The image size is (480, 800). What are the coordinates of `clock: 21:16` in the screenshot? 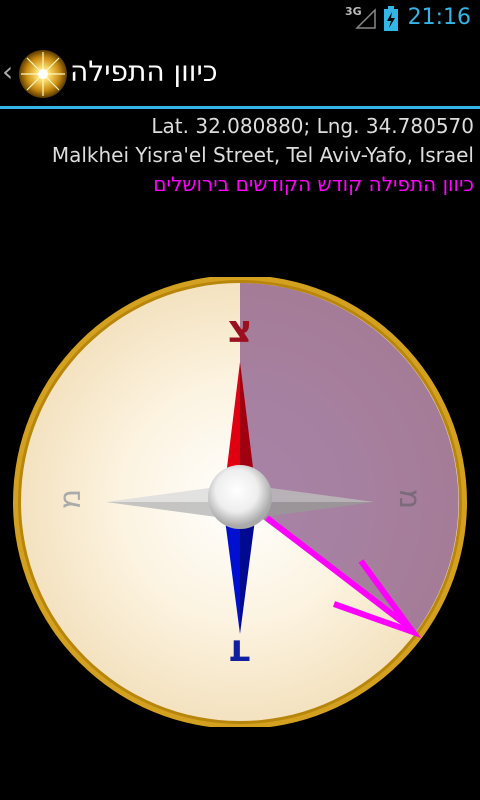 It's located at (439, 17).